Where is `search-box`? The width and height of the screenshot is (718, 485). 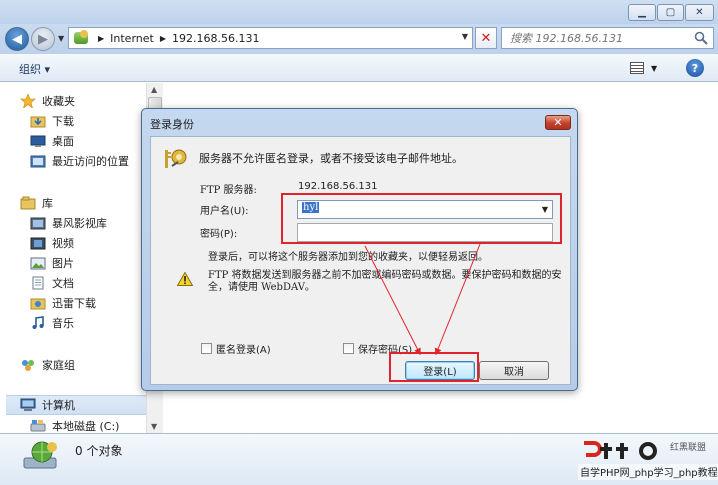
search-box is located at coordinates (607, 38).